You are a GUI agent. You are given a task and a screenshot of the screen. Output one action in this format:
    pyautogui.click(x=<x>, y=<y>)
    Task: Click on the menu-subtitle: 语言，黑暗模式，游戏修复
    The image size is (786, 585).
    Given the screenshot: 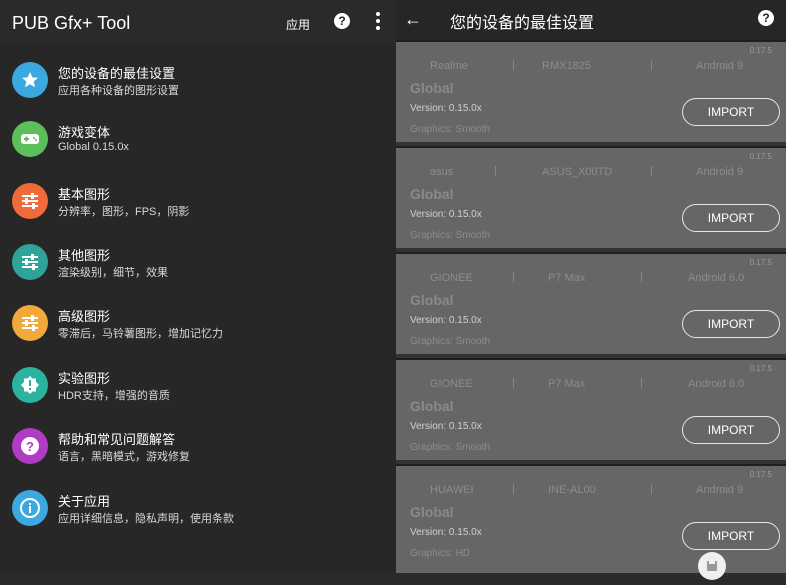 What is the action you would take?
    pyautogui.click(x=124, y=457)
    